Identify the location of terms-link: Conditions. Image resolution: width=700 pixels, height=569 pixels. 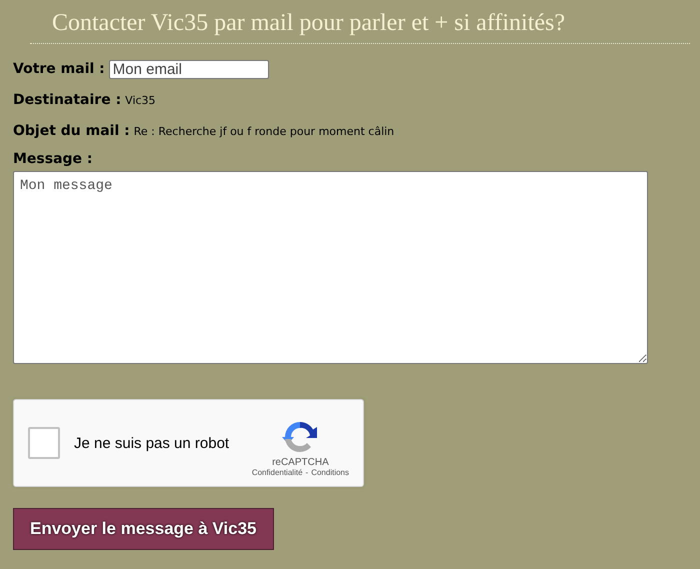
(330, 472).